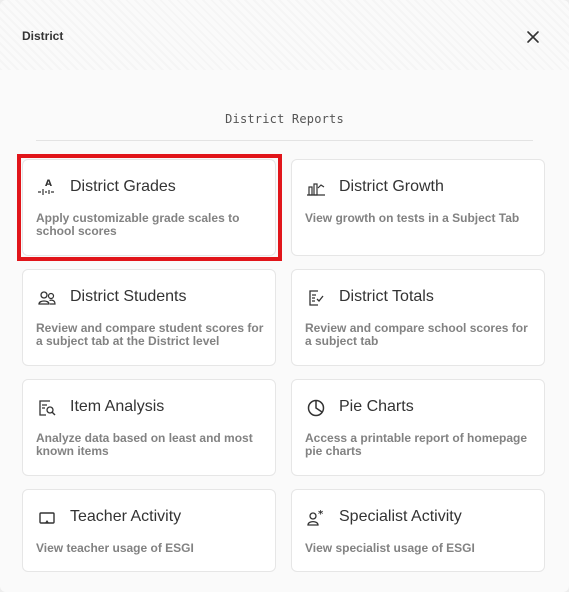  What do you see at coordinates (47, 298) in the screenshot?
I see `students-icon` at bounding box center [47, 298].